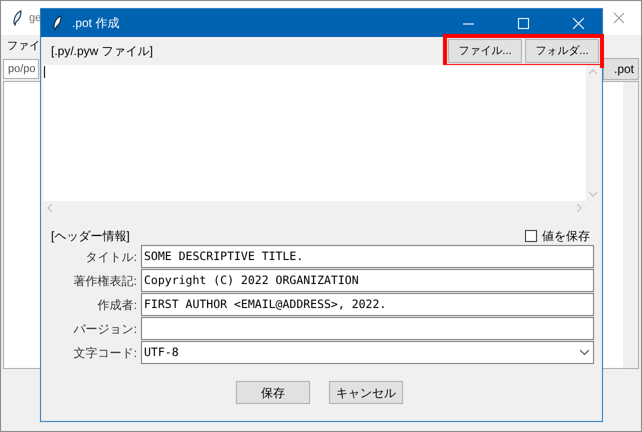  I want to click on scroll-up-icon, so click(593, 71).